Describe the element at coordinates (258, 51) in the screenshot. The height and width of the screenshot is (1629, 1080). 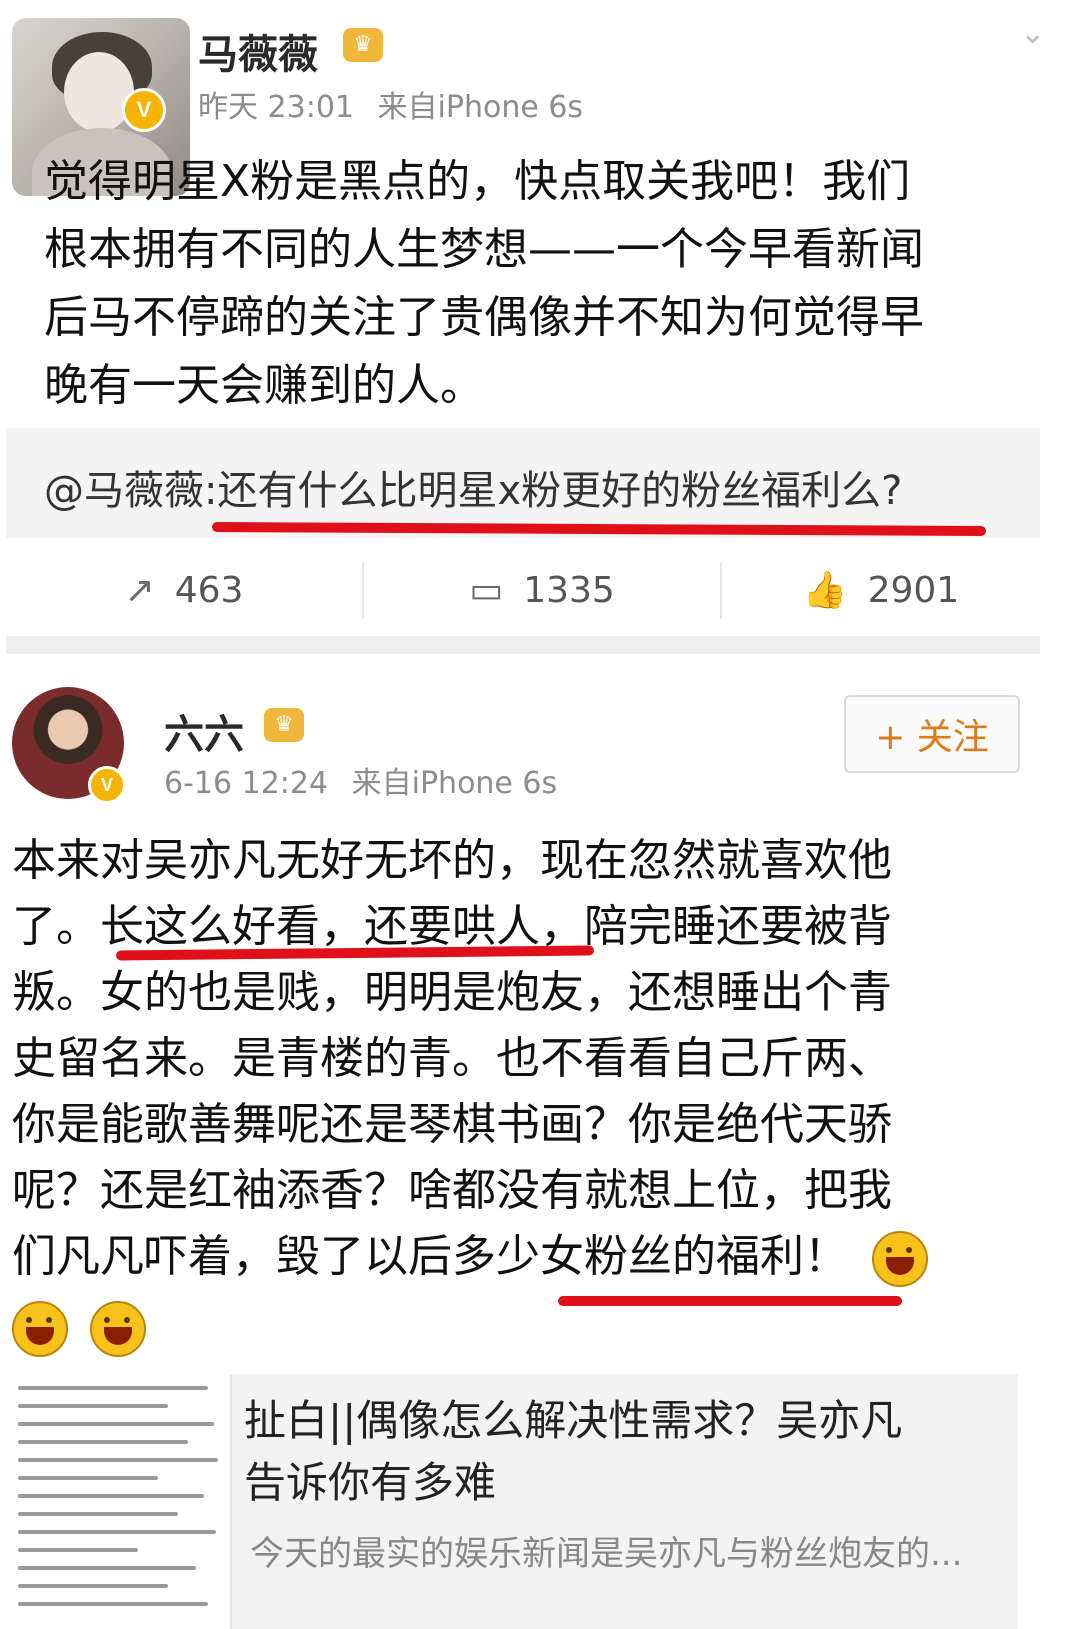
I see `username: 马薇薇` at that location.